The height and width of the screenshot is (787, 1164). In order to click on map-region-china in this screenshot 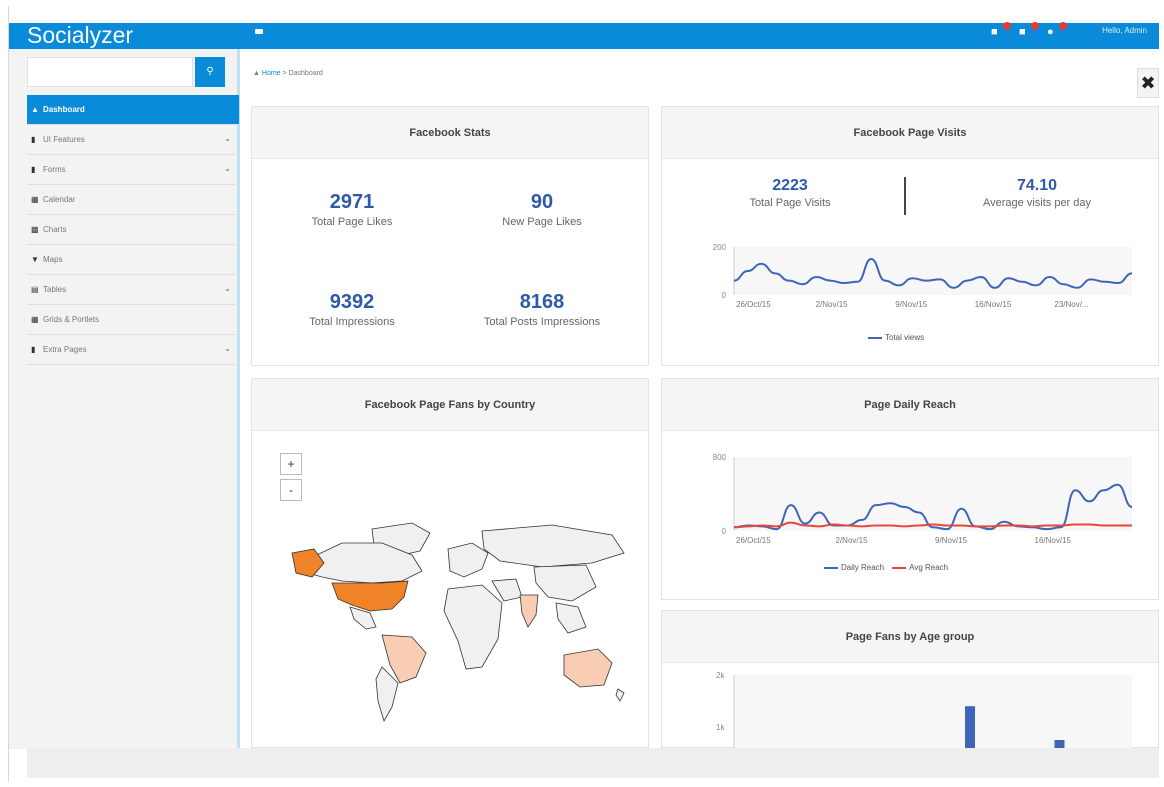, I will do `click(565, 583)`.